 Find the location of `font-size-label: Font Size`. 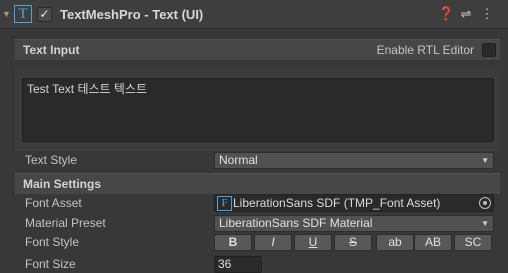

font-size-label: Font Size is located at coordinates (50, 264).